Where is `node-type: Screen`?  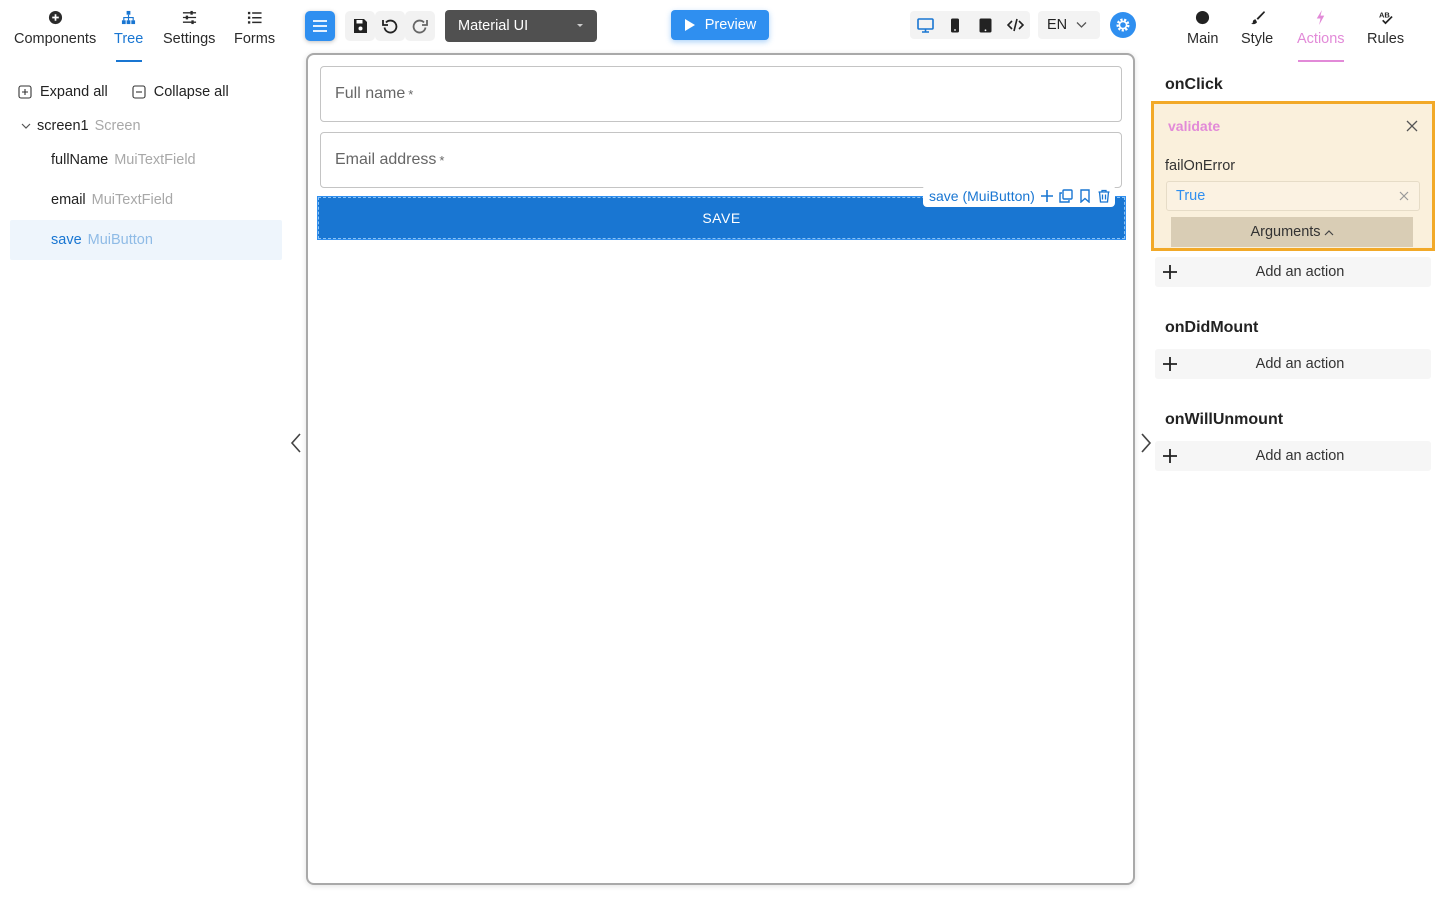 node-type: Screen is located at coordinates (117, 126).